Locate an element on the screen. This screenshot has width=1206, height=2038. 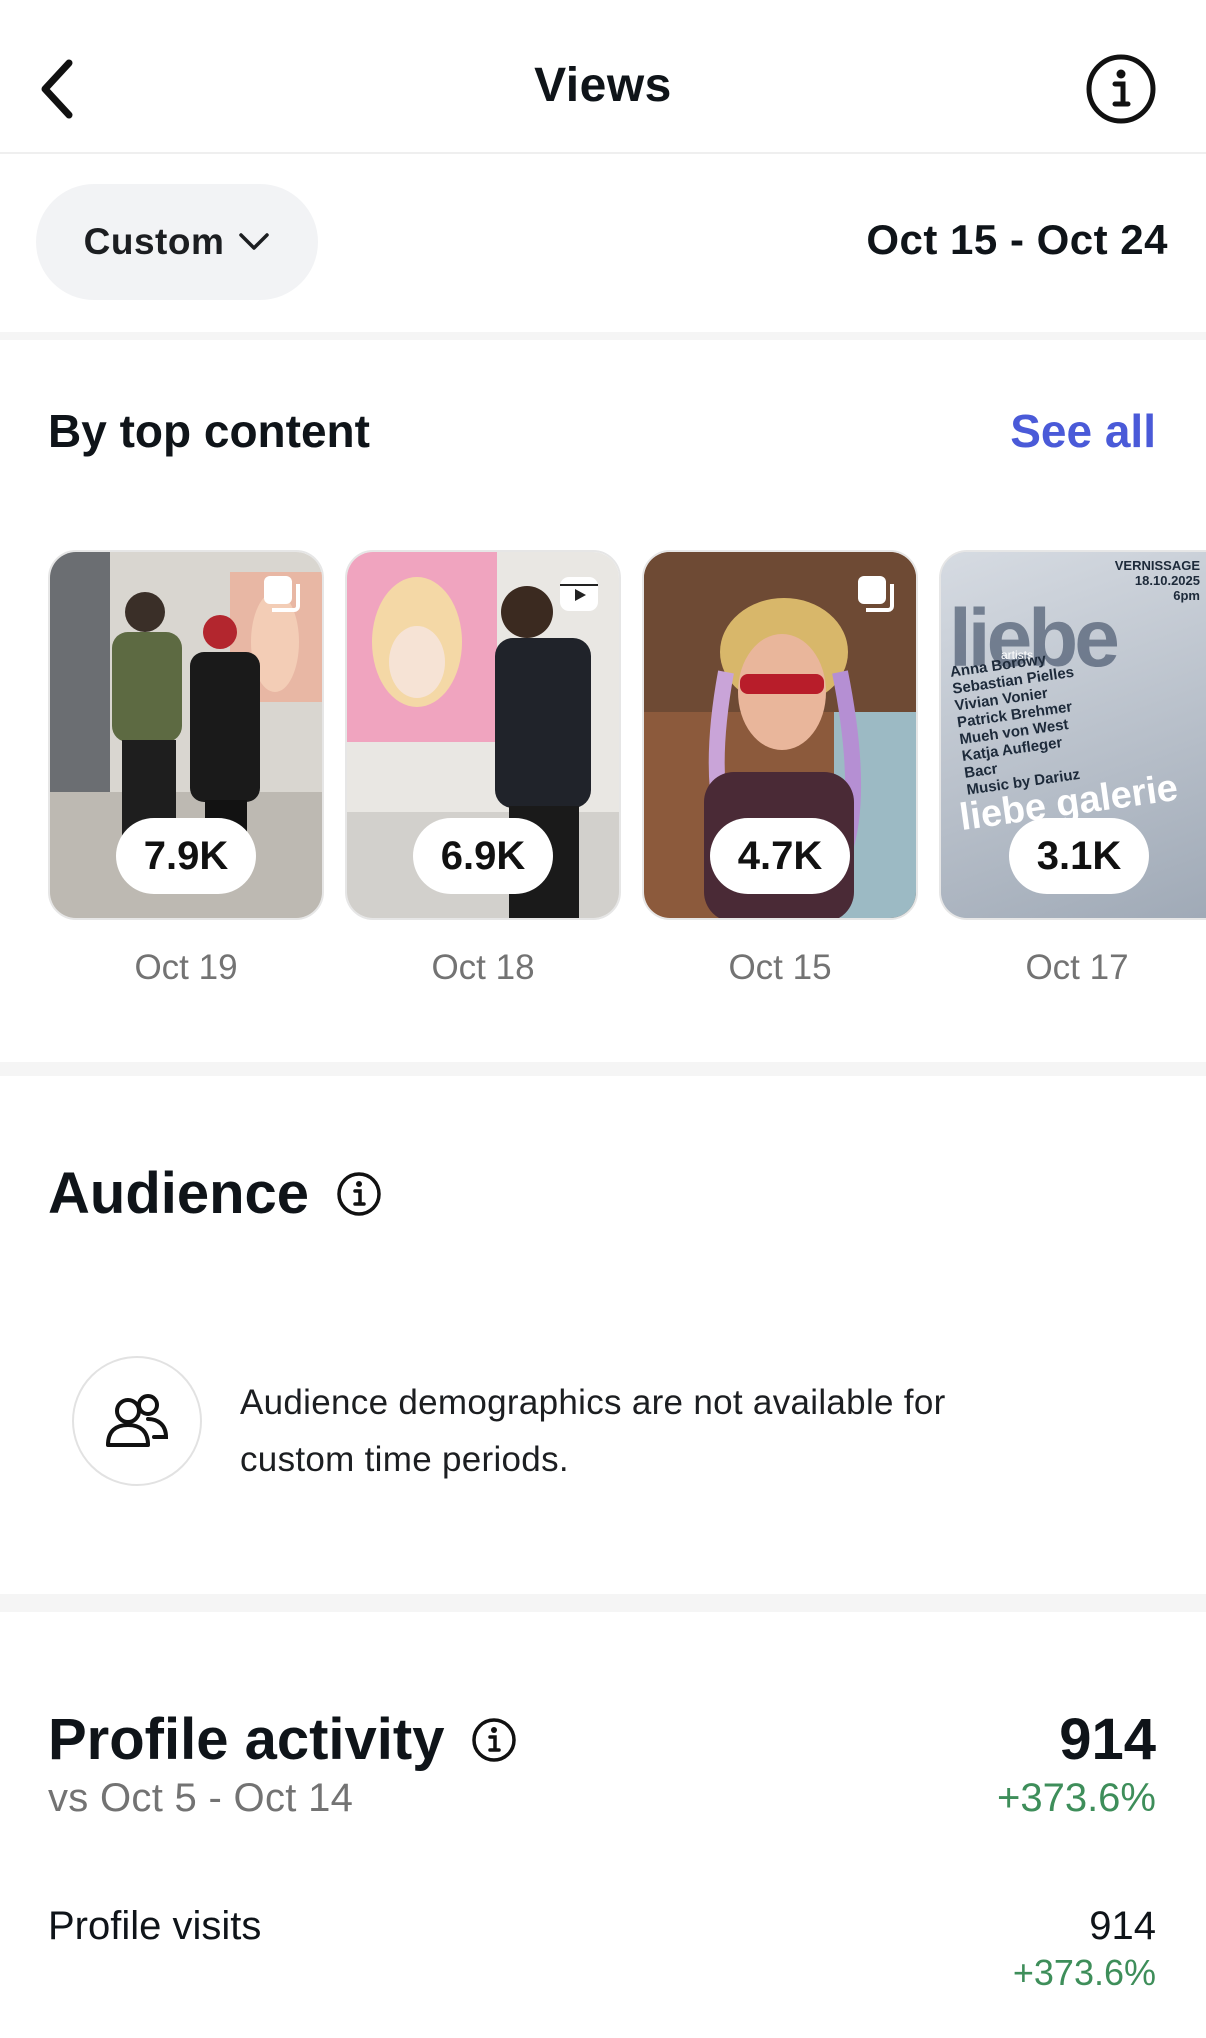
range-select-button: Custom is located at coordinates (177, 242).